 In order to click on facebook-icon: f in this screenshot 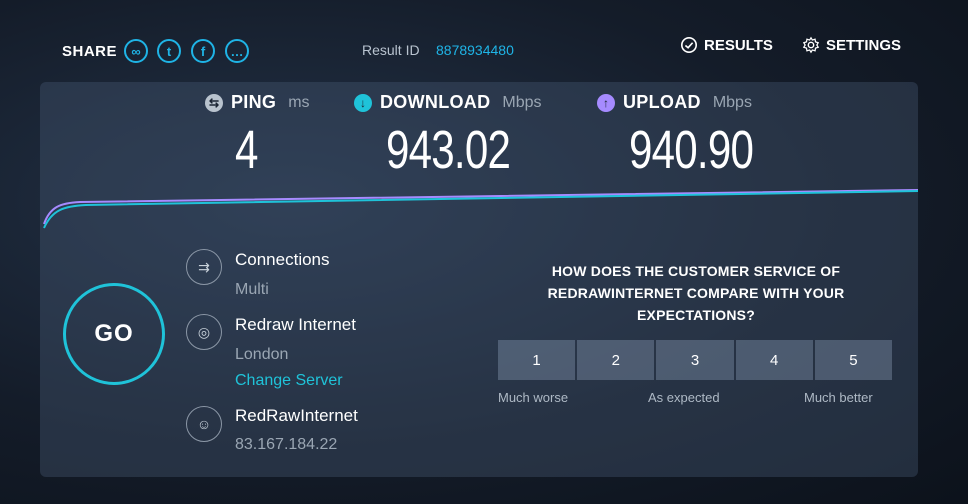, I will do `click(203, 51)`.